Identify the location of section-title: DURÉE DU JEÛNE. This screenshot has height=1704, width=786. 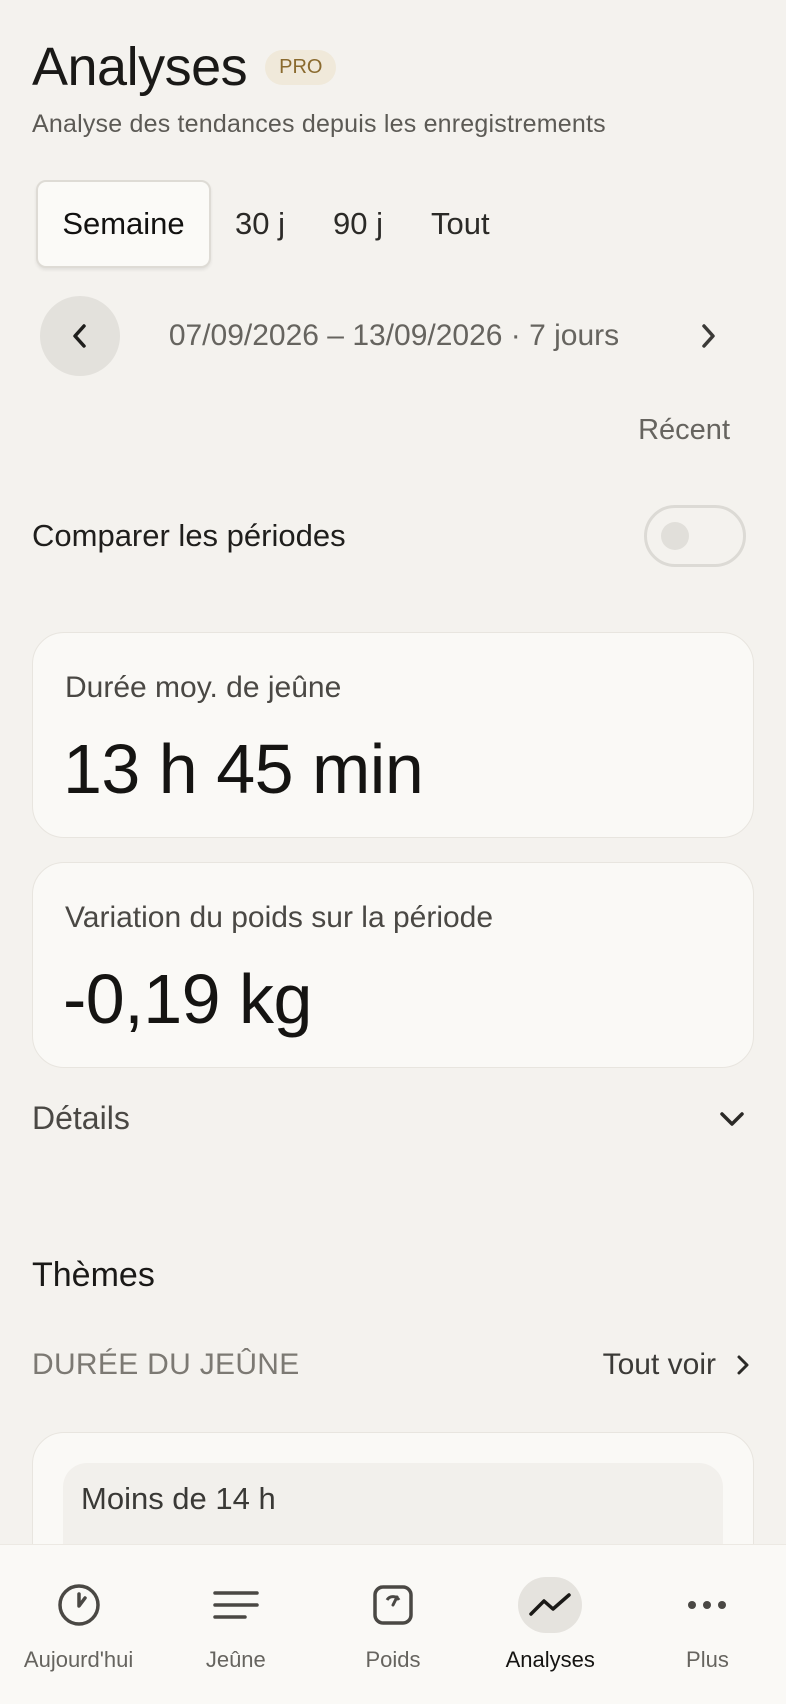
(166, 1364).